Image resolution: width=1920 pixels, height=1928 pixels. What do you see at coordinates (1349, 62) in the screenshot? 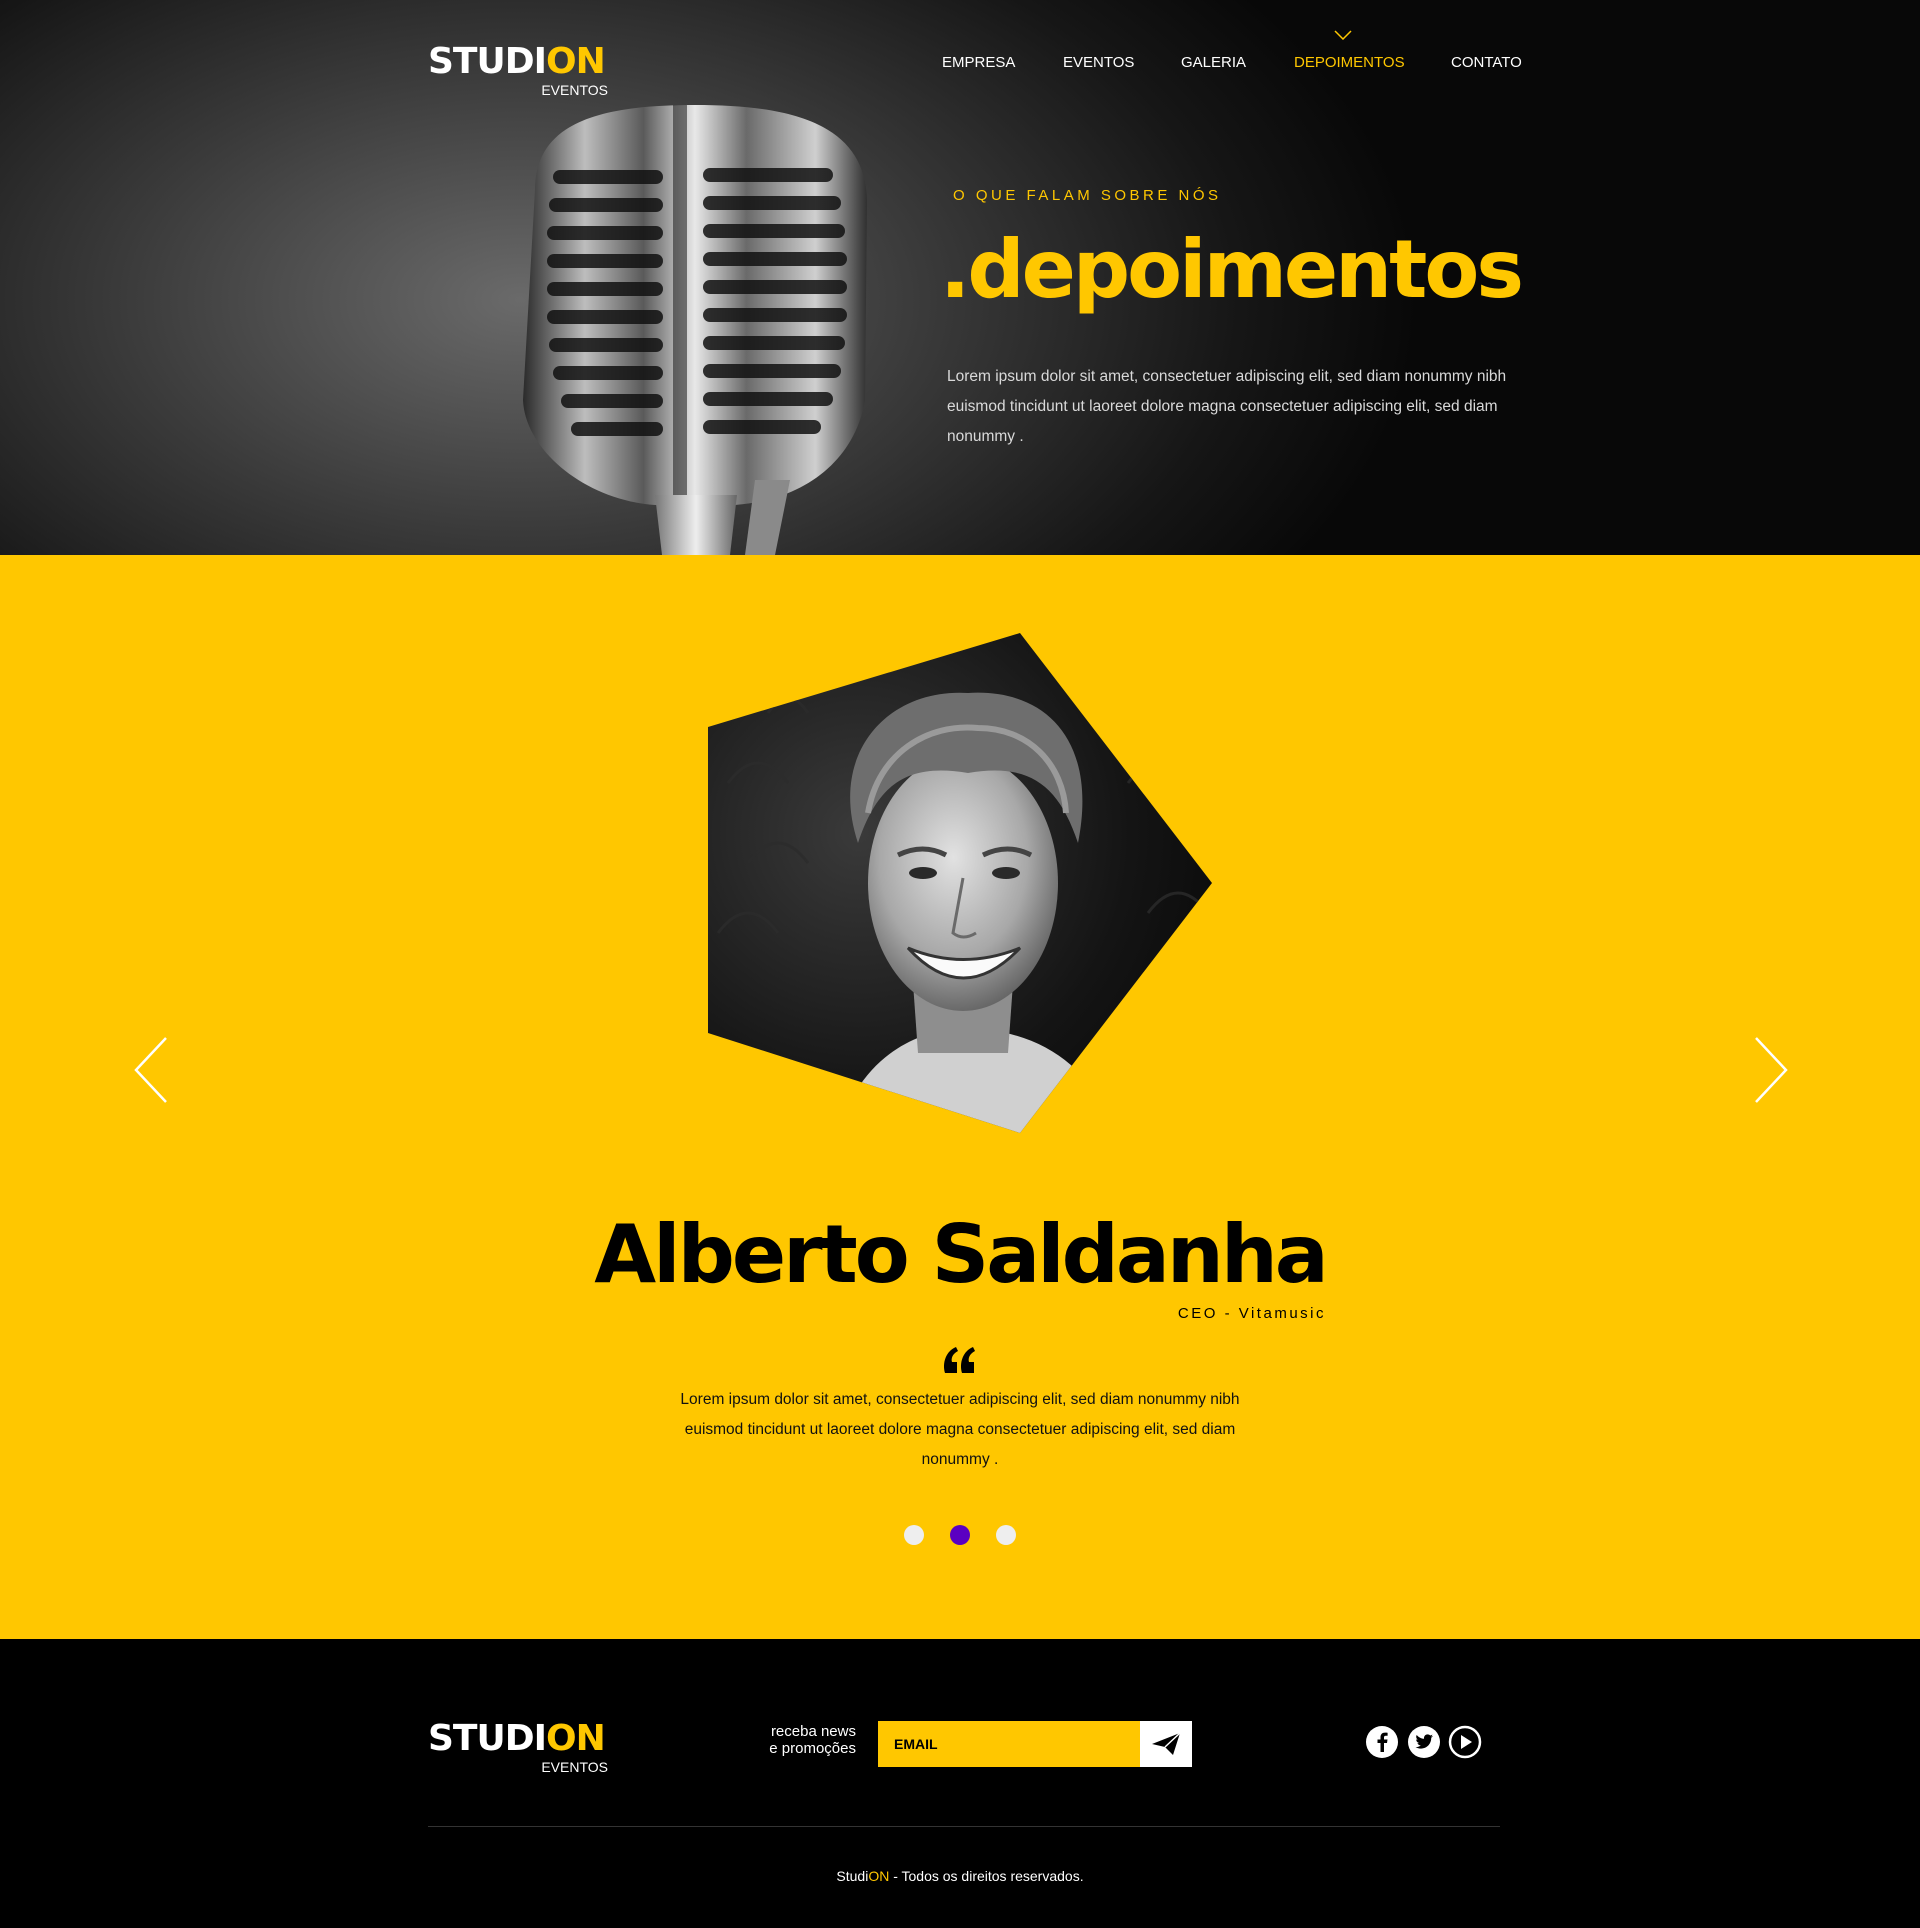
I see `nav-item-depoimentos: DEPOIMENTOS` at bounding box center [1349, 62].